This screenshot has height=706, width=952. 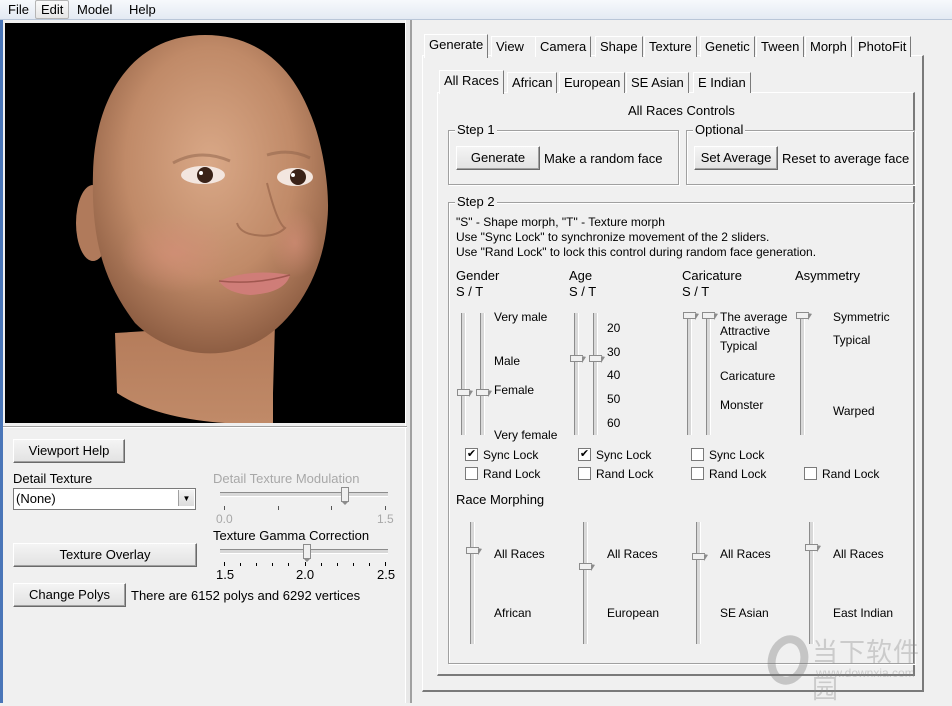 What do you see at coordinates (471, 82) in the screenshot?
I see `subtab-all-races: All Races` at bounding box center [471, 82].